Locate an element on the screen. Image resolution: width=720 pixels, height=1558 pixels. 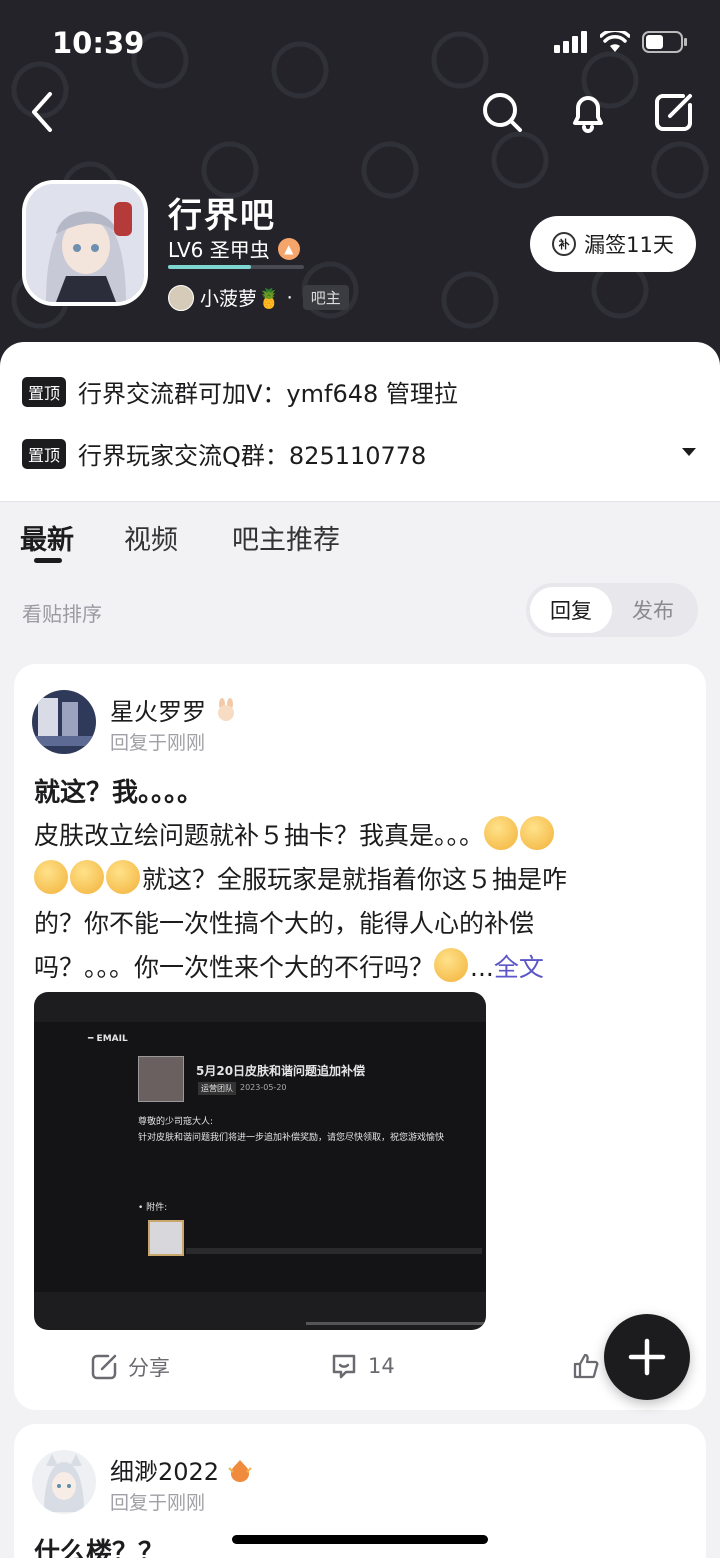
cellular-signal-icon is located at coordinates (570, 42).